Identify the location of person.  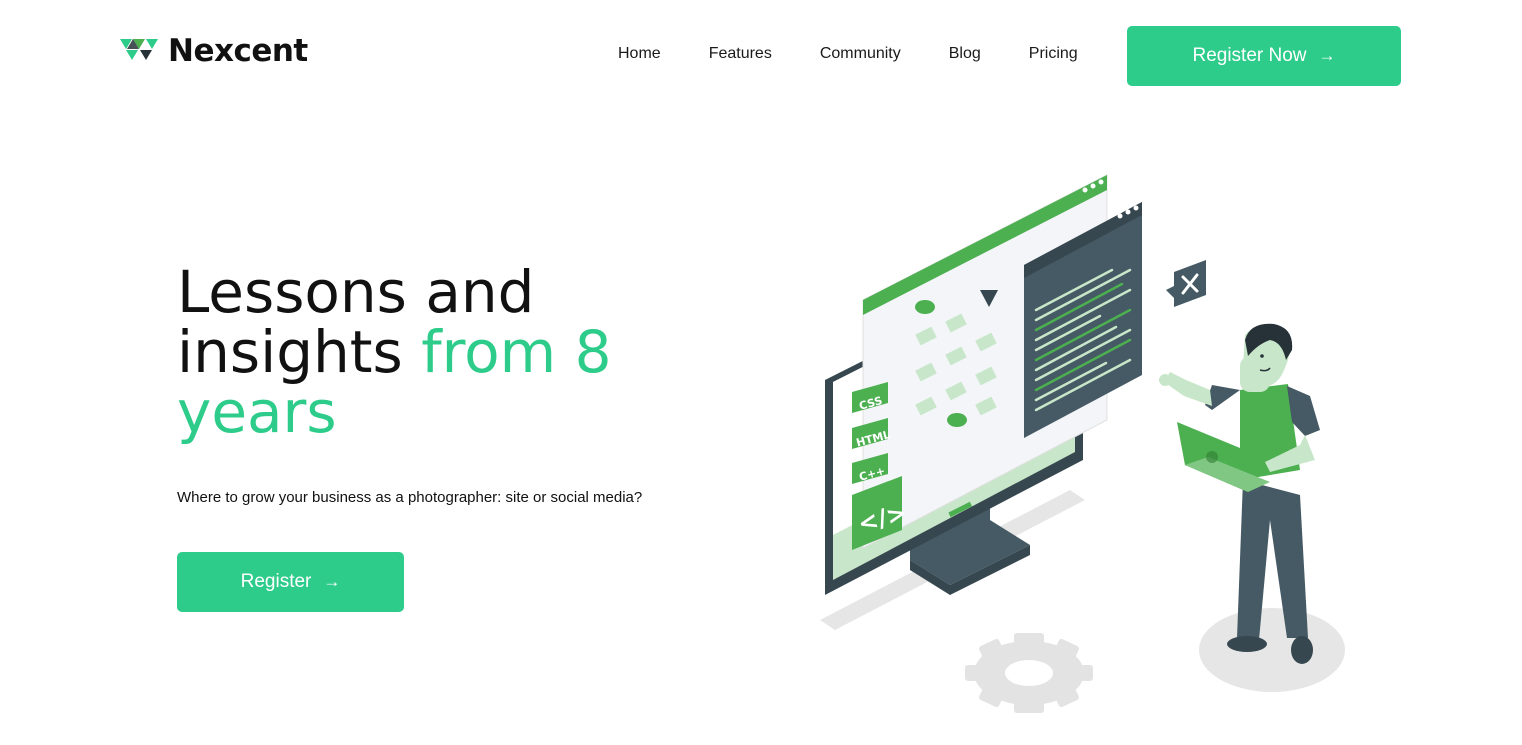
(1239, 493).